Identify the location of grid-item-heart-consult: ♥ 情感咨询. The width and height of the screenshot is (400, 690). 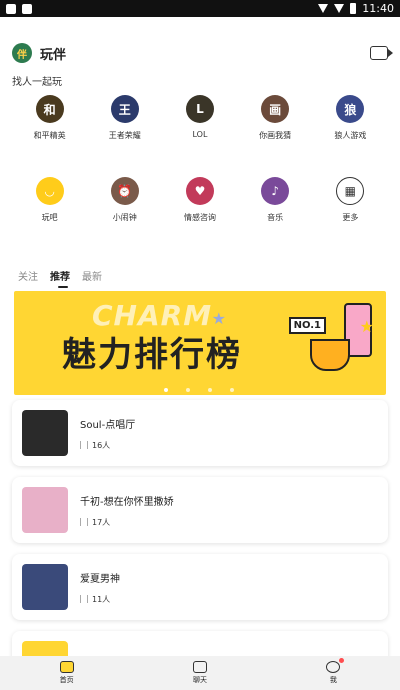
(200, 200).